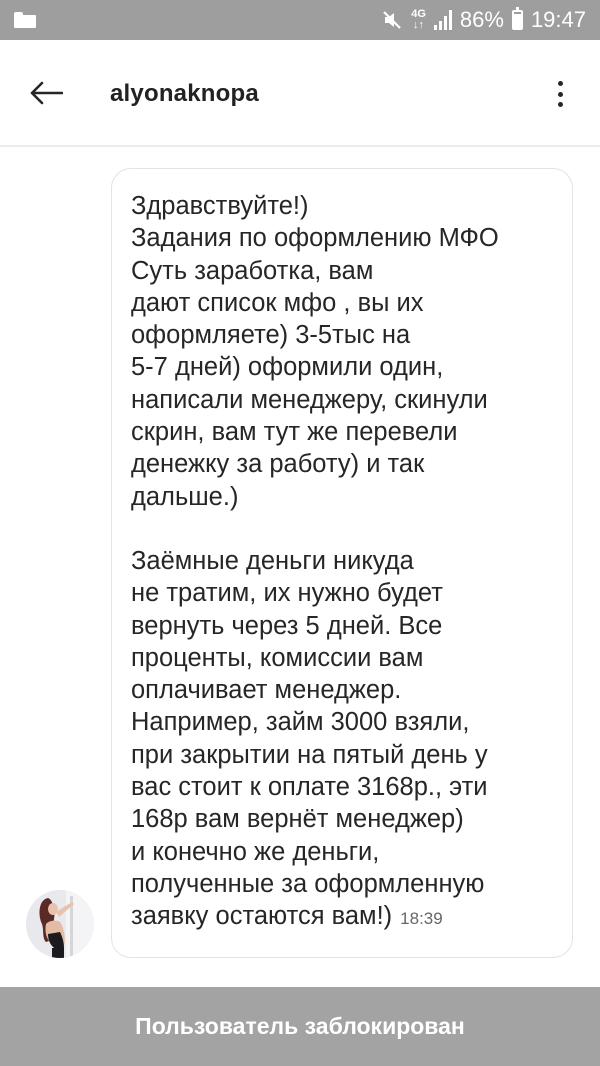 The width and height of the screenshot is (600, 1066). Describe the element at coordinates (421, 919) in the screenshot. I see `message-time: 18:39` at that location.